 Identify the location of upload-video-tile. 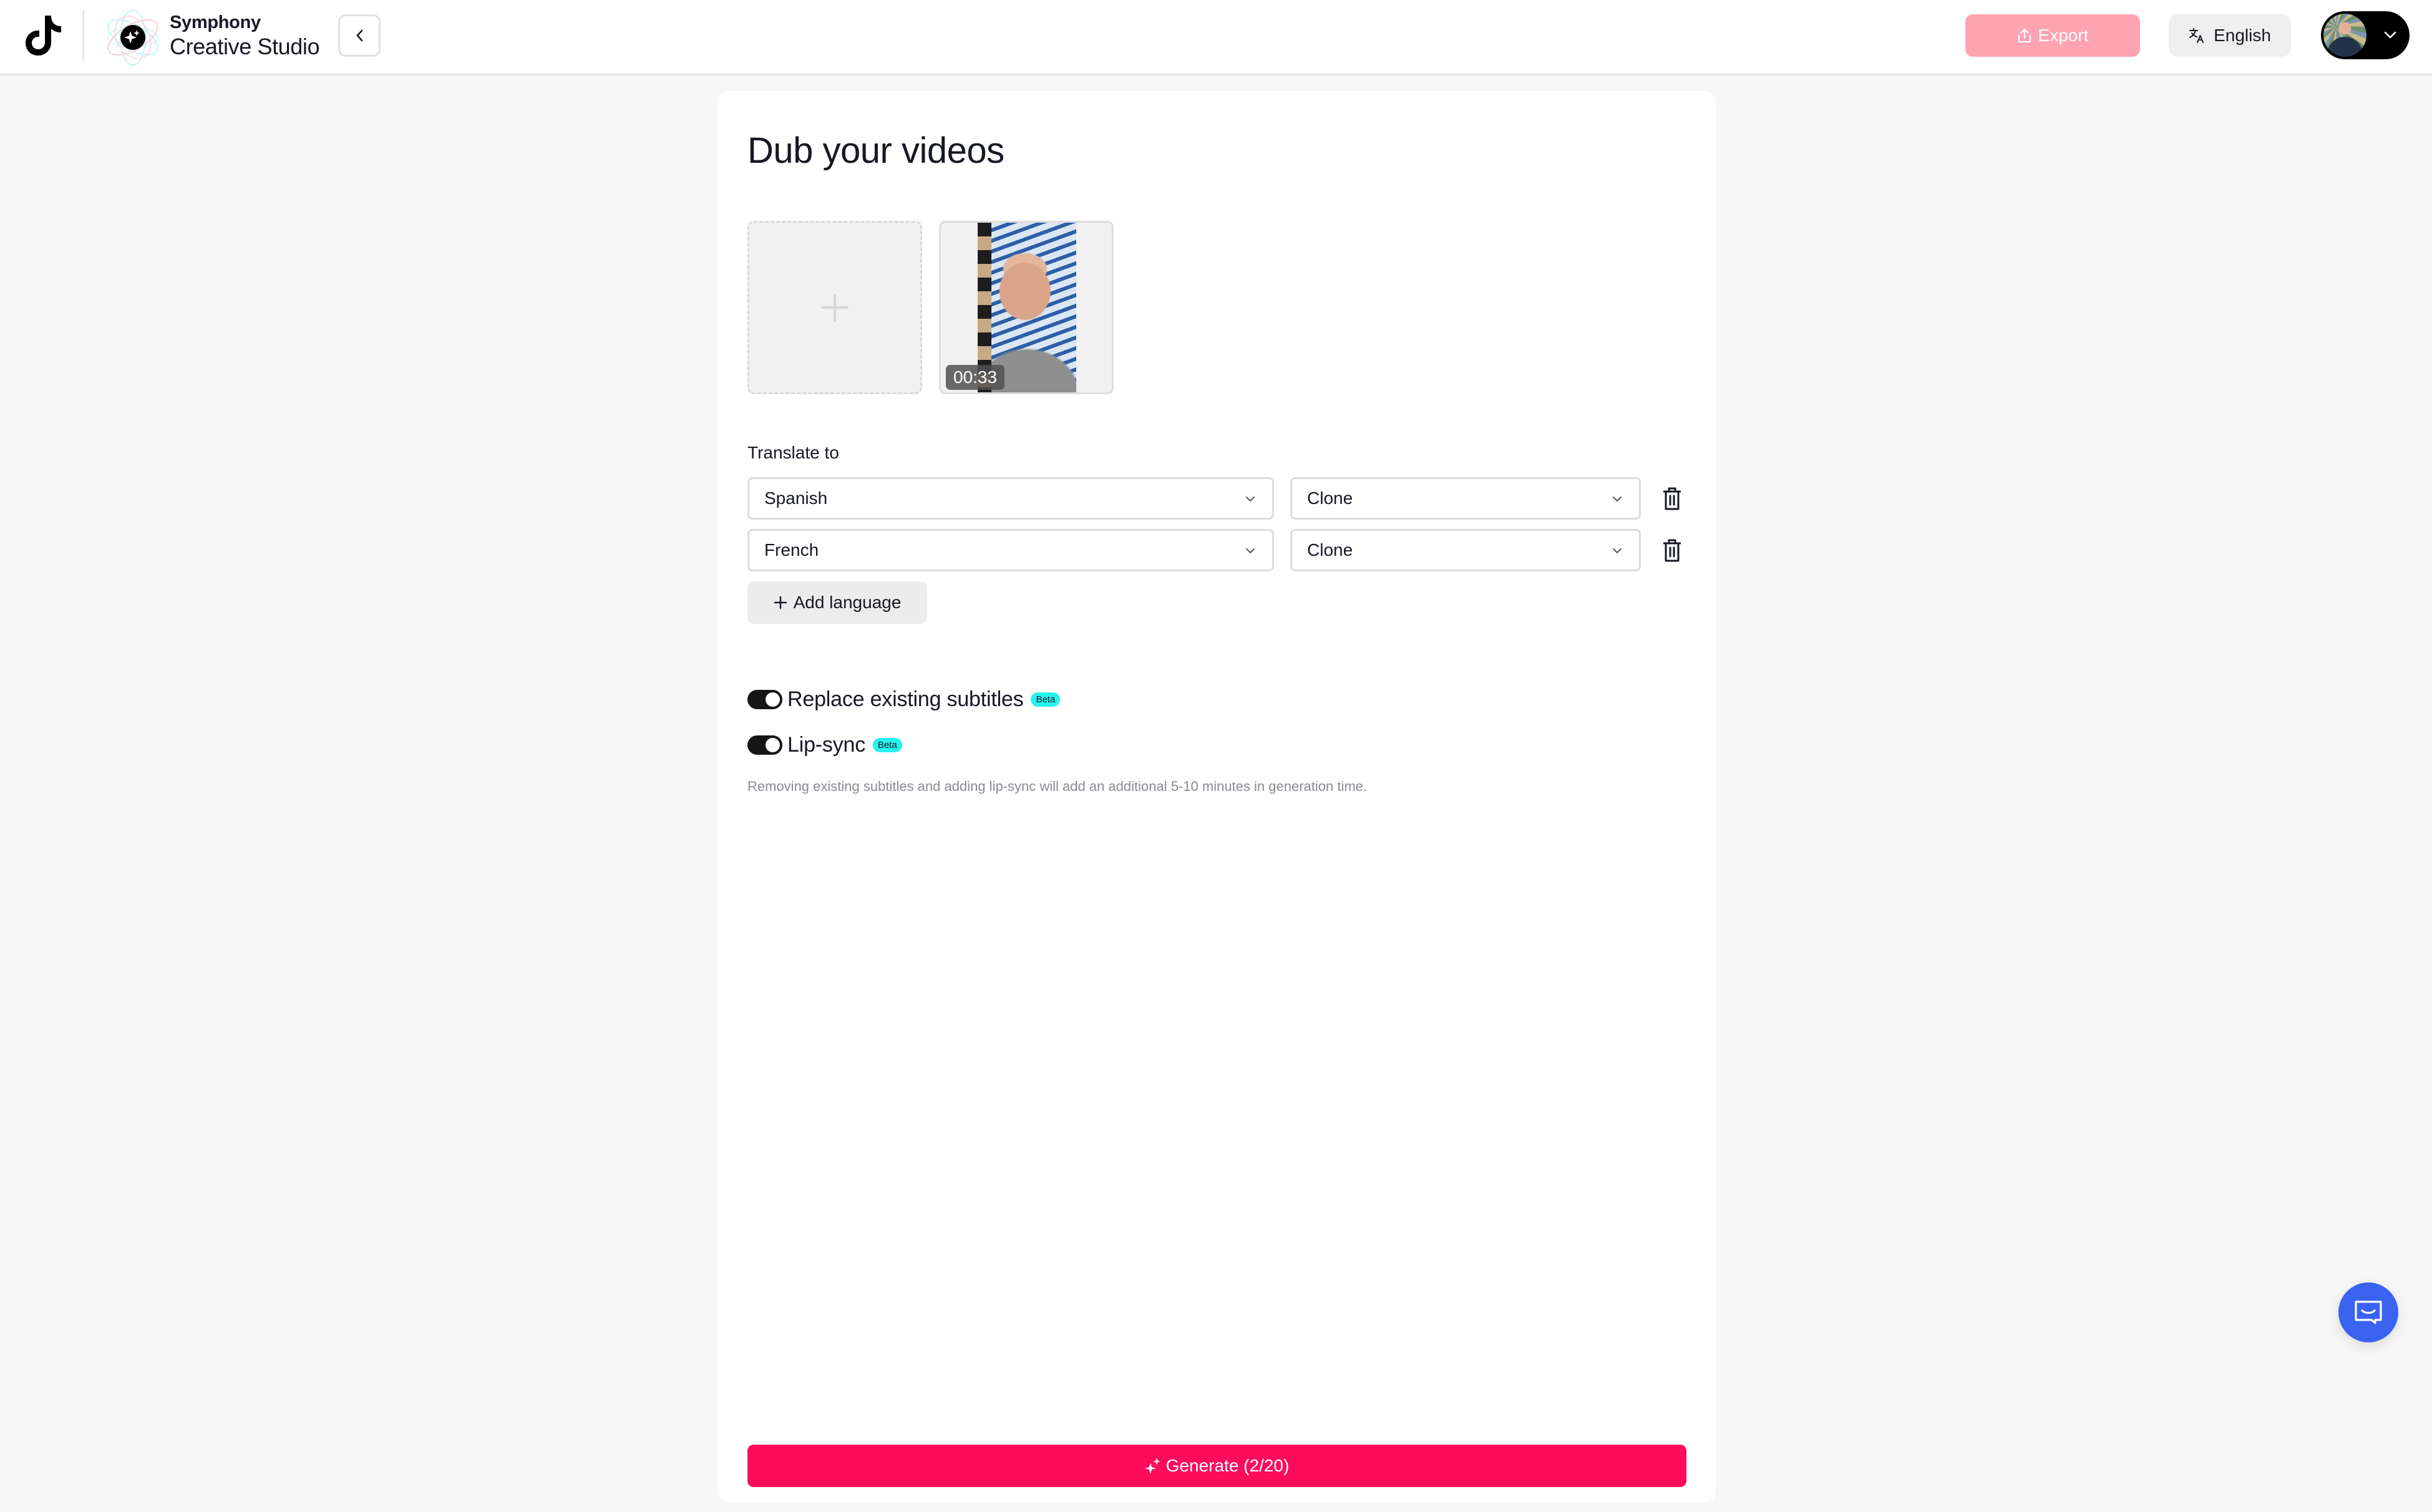
(834, 307).